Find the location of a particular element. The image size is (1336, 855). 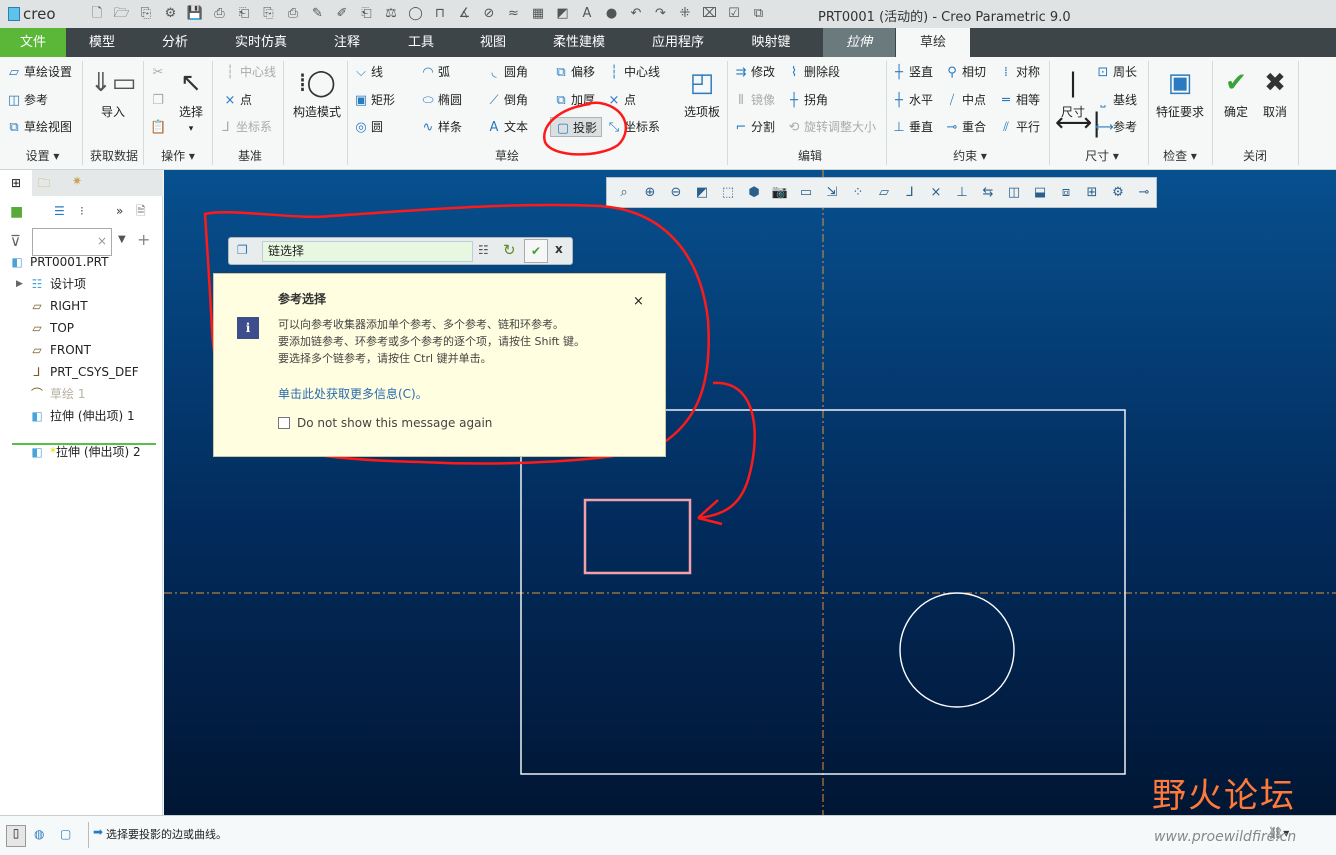

model-tree-item: ▱ TOP is located at coordinates (51, 328).